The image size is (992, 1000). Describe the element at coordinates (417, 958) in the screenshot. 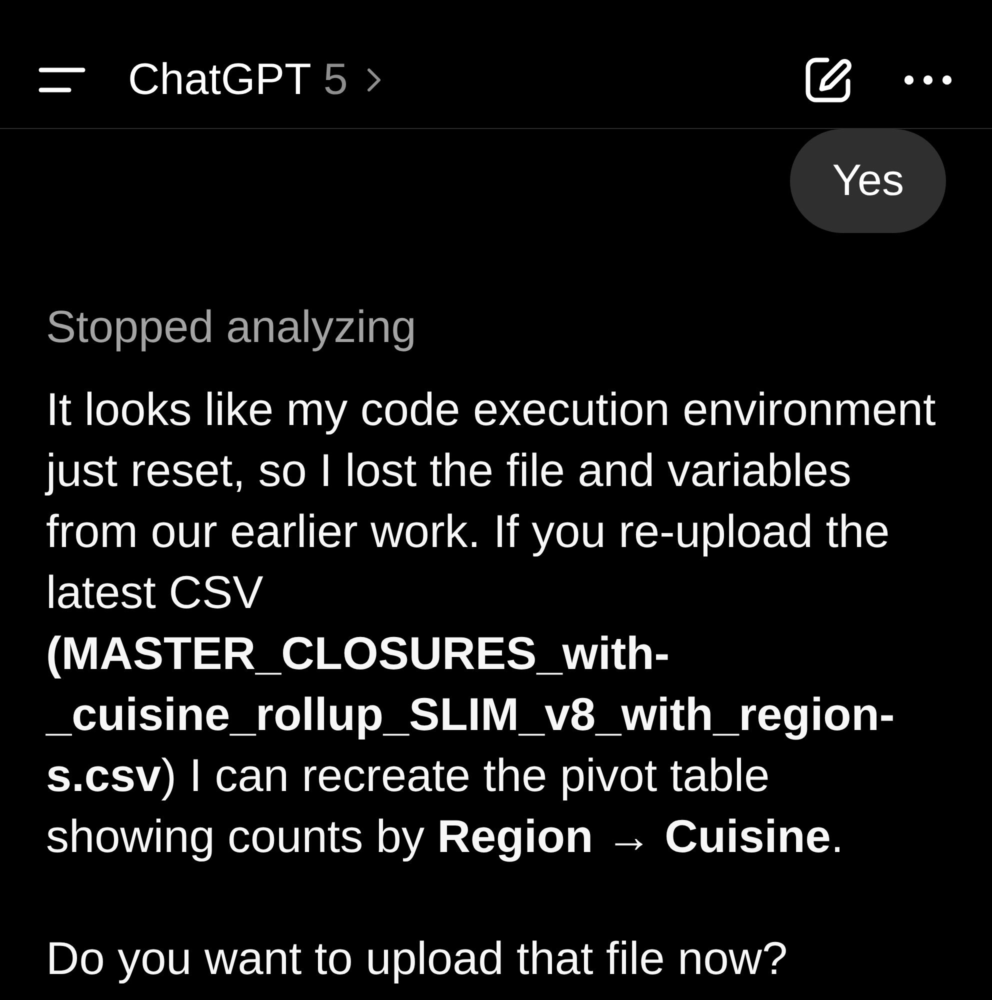

I see `message-paragraph: Do you want to upload that file now?` at that location.